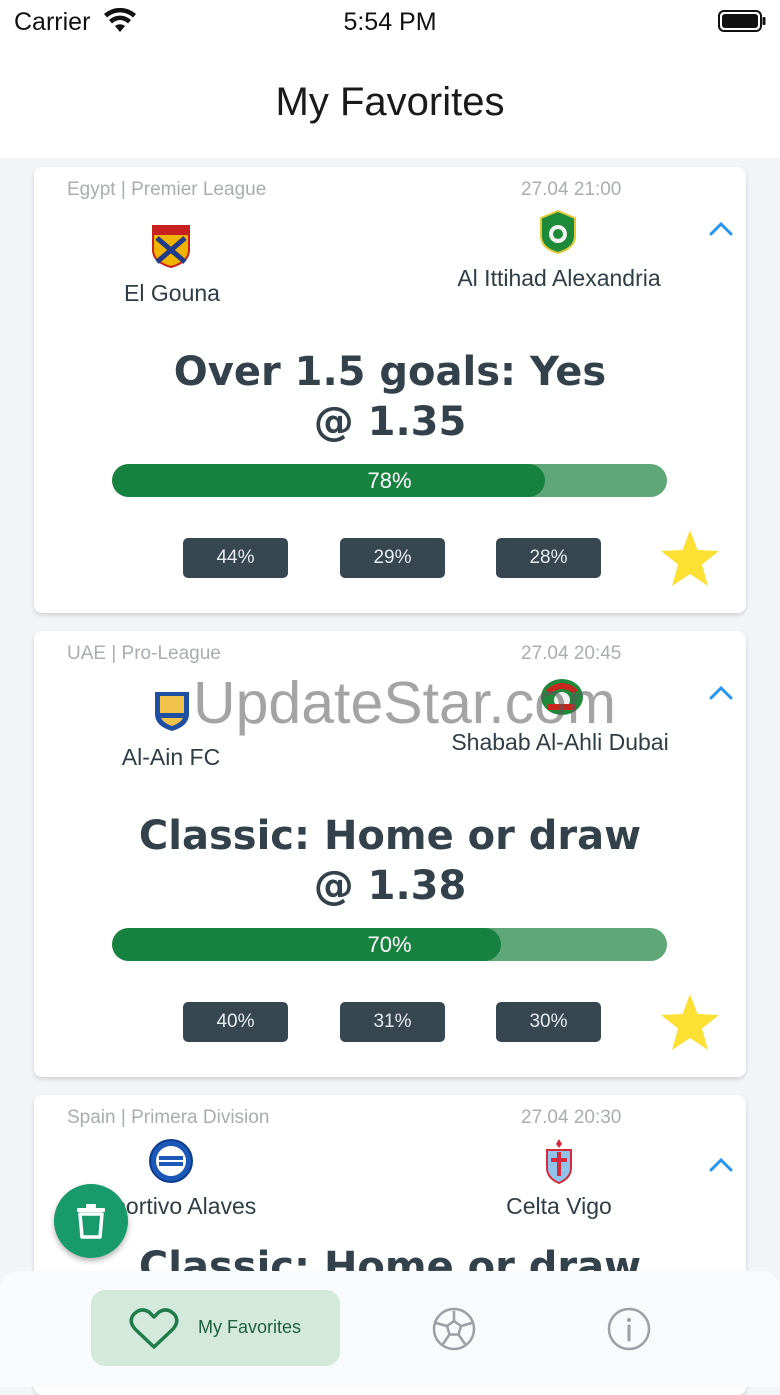 This screenshot has width=780, height=1395. I want to click on league-label: UAE | Pro-League, so click(144, 653).